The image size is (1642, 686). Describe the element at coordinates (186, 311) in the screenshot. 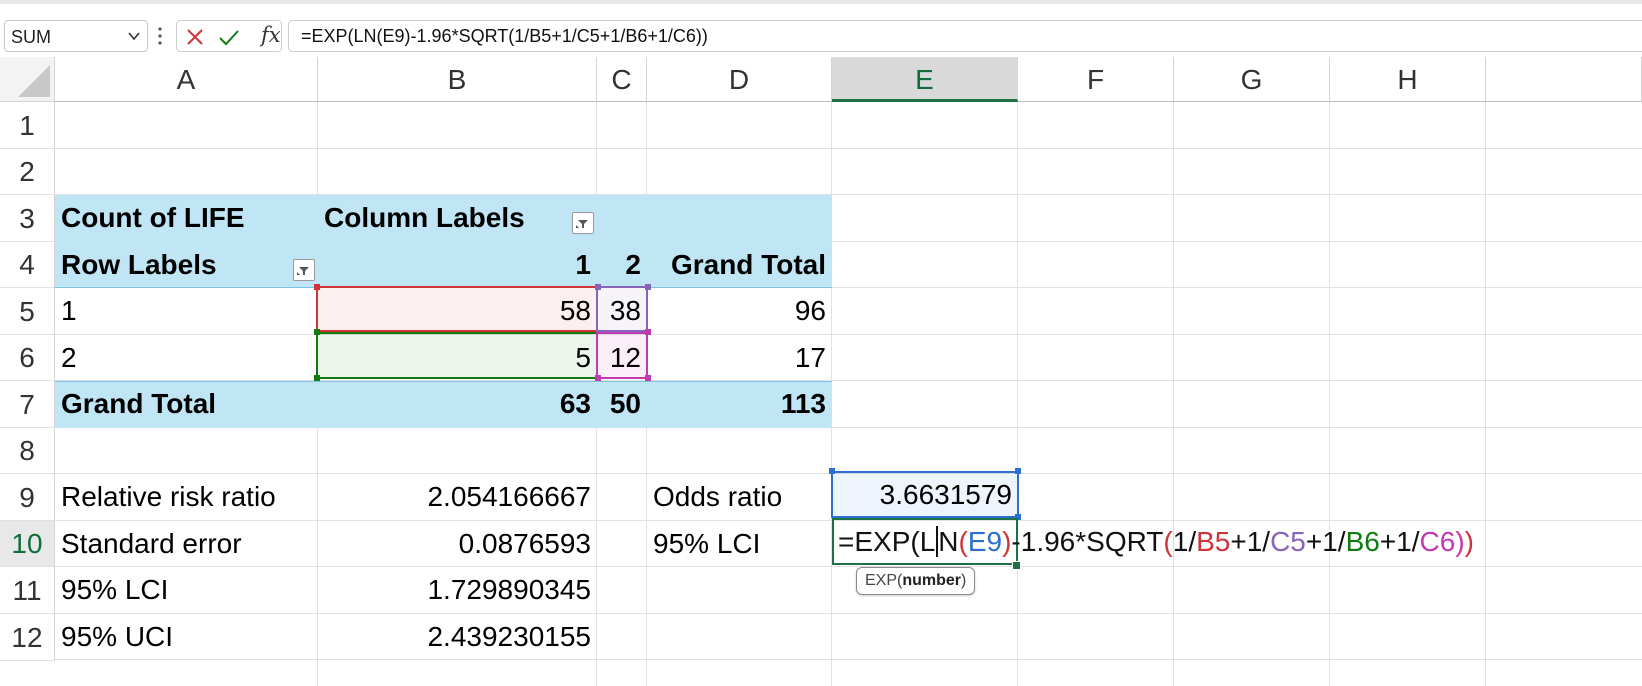

I see `cell-a5: 1` at that location.